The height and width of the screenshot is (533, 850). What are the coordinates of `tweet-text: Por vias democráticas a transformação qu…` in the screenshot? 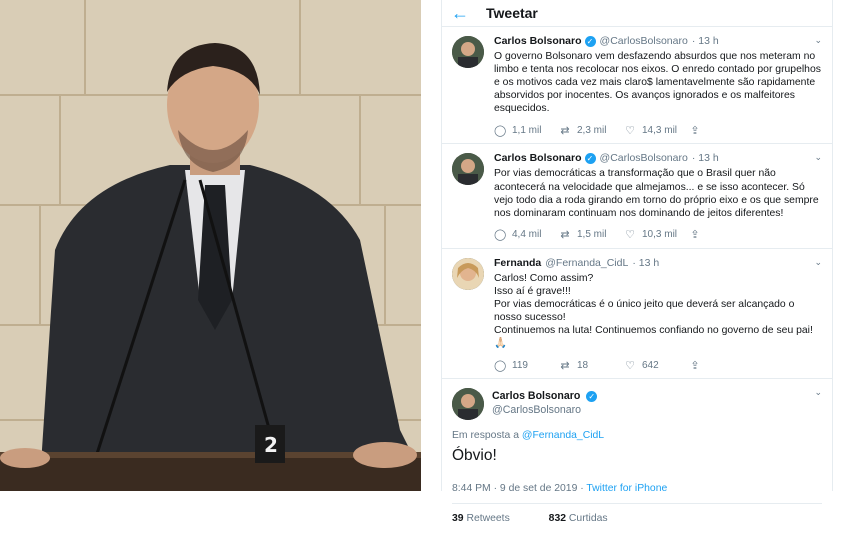 It's located at (656, 193).